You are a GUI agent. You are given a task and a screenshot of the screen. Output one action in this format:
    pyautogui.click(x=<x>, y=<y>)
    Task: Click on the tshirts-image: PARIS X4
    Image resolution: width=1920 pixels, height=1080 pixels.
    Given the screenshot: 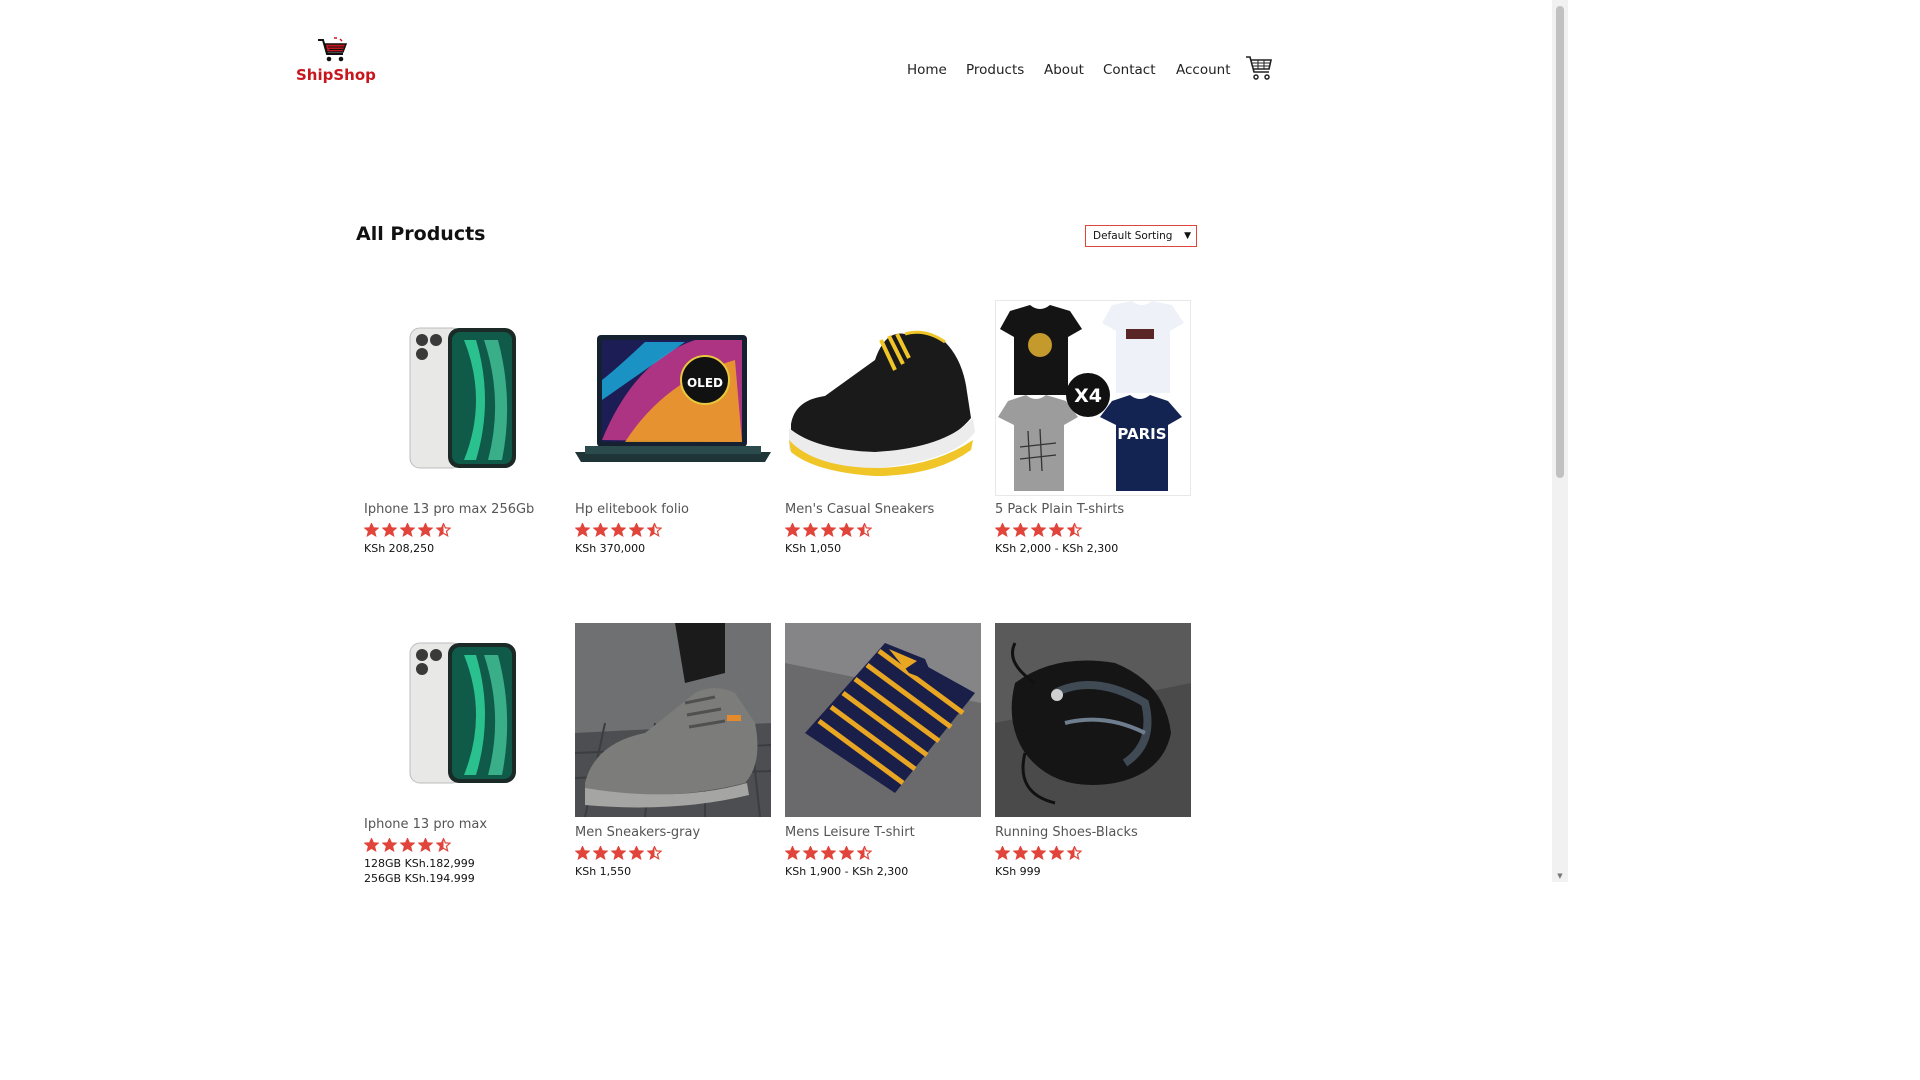 What is the action you would take?
    pyautogui.click(x=1093, y=398)
    